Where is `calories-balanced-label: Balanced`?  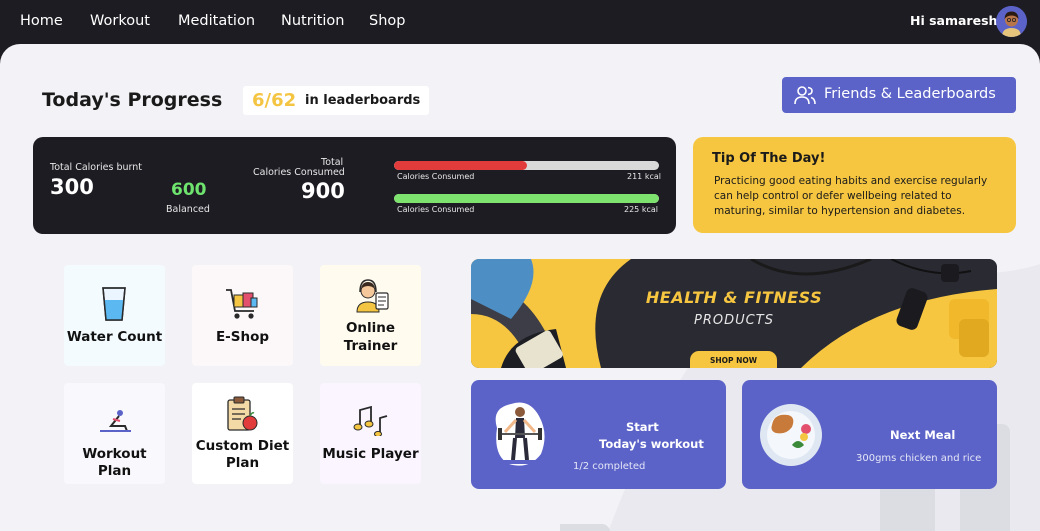
calories-balanced-label: Balanced is located at coordinates (188, 209).